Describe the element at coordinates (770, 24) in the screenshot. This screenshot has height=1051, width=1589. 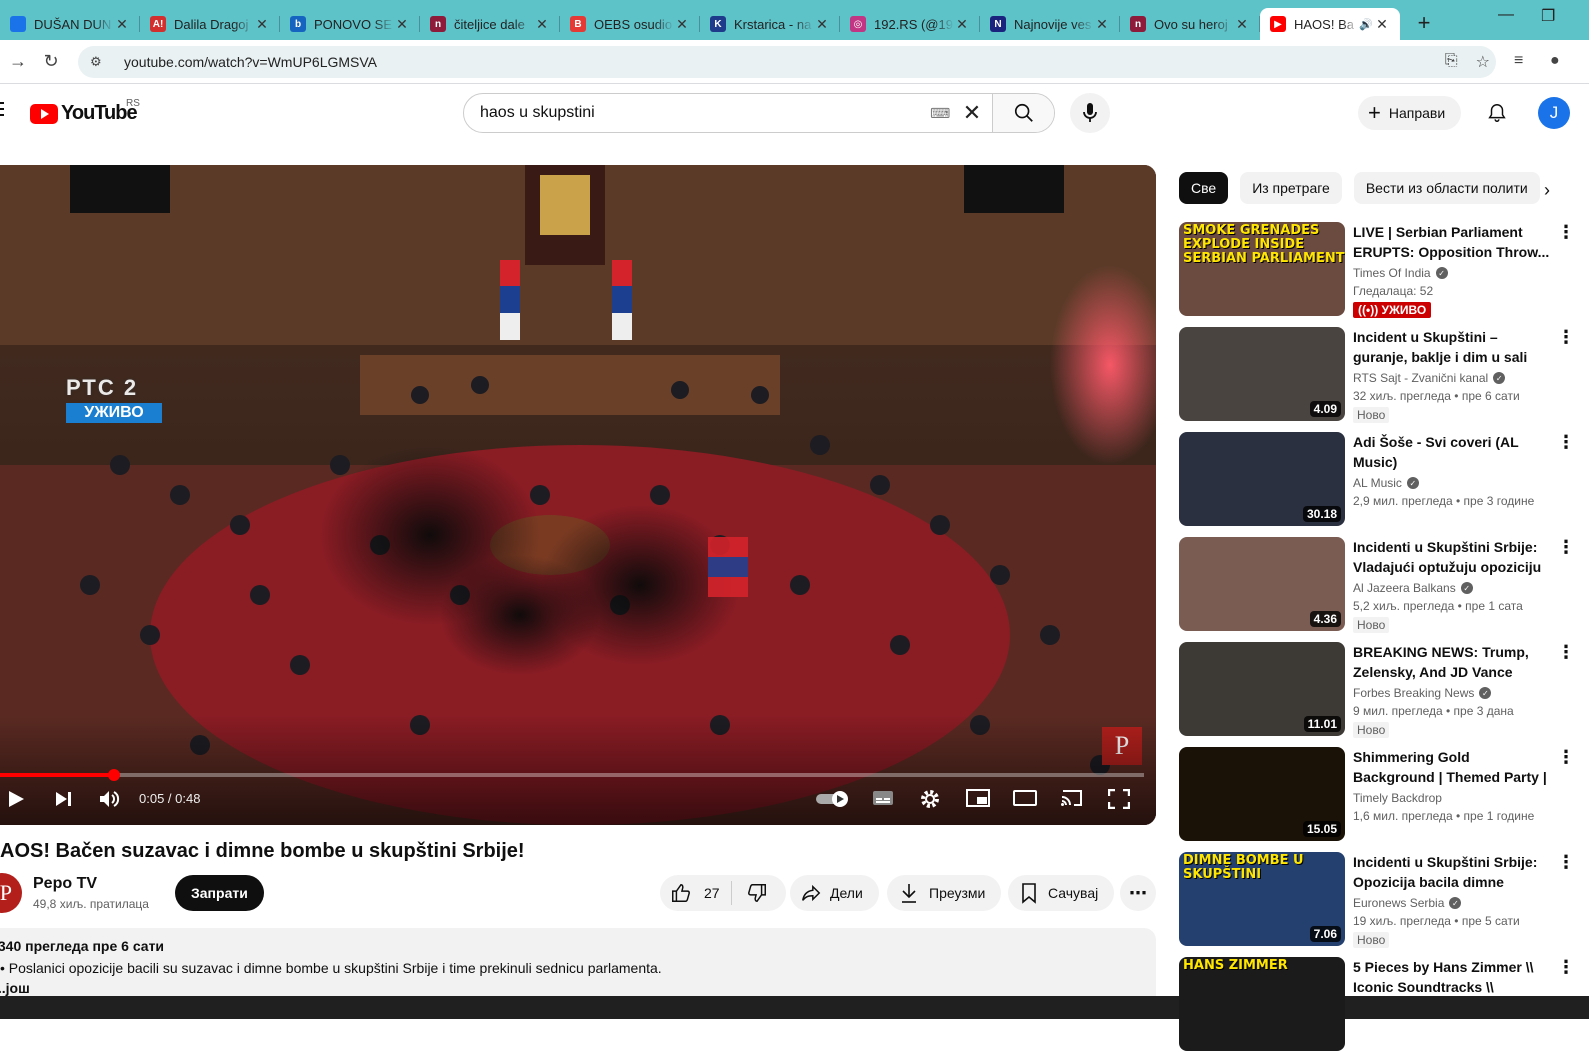
I see `browser-tab: K Krstarica - na ✕` at that location.